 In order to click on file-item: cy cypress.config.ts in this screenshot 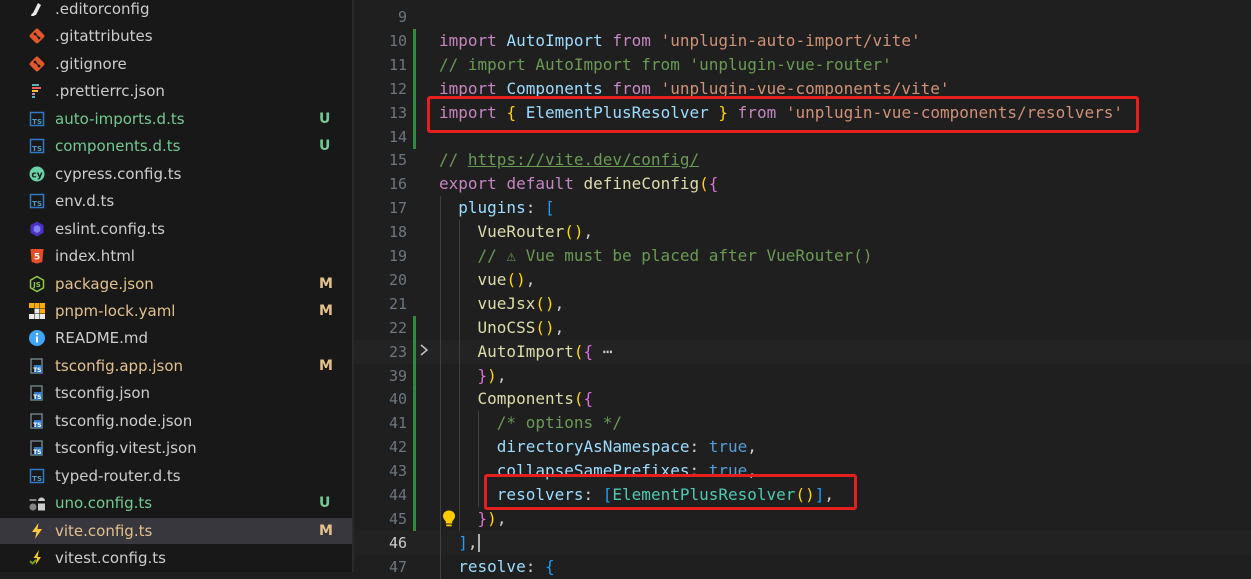, I will do `click(176, 174)`.